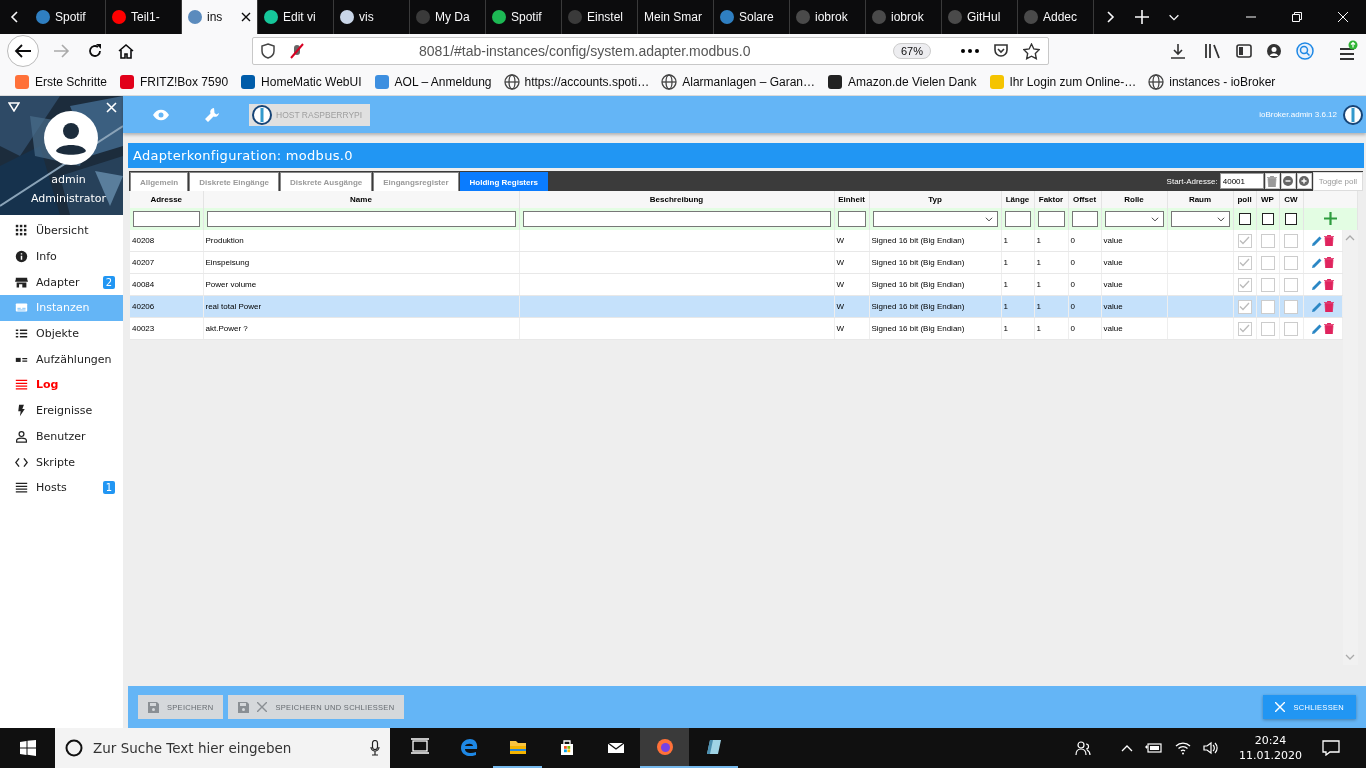 The height and width of the screenshot is (768, 1366). Describe the element at coordinates (27, 748) in the screenshot. I see `windows-icon` at that location.